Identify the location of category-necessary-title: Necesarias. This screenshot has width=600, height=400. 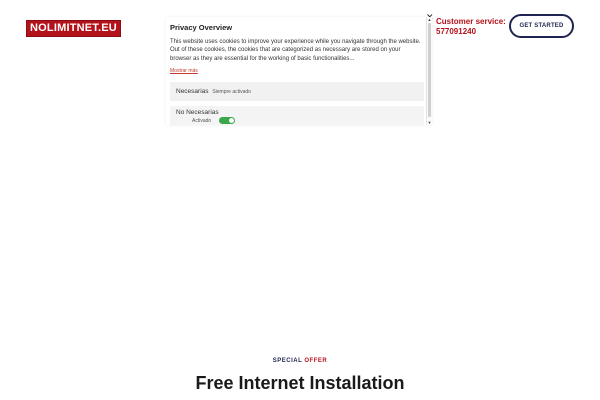
(192, 91).